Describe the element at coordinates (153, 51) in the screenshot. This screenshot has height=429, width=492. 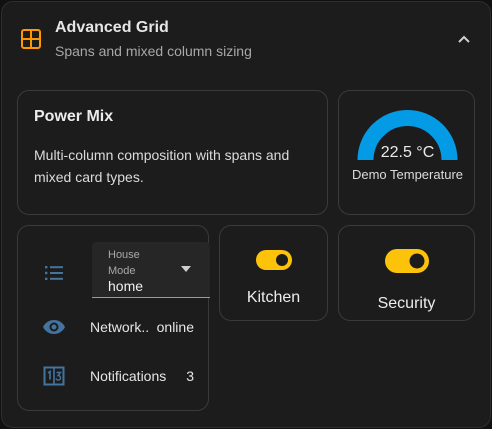
I see `section-subtitle: Spans and mixed column sizing` at that location.